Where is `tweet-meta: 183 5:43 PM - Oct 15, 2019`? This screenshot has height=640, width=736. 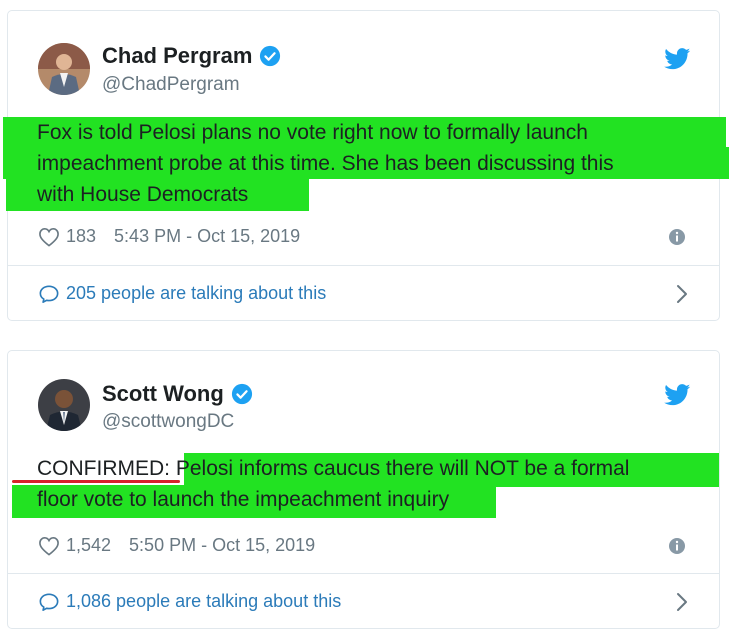 tweet-meta: 183 5:43 PM - Oct 15, 2019 is located at coordinates (169, 236).